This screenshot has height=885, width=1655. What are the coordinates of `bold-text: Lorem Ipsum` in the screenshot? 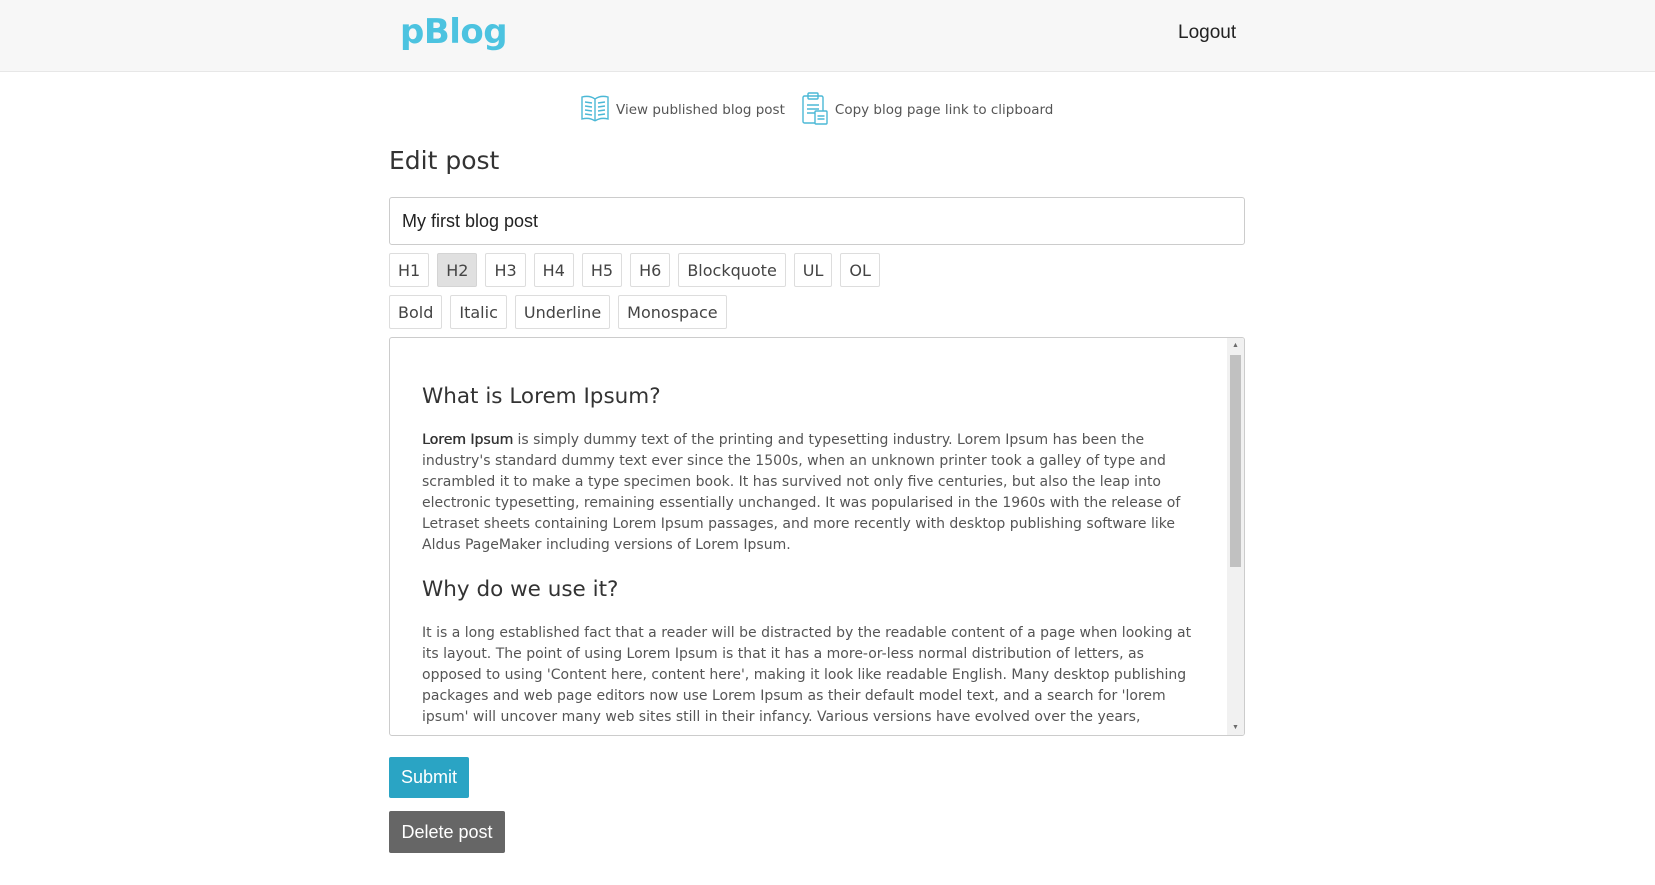 It's located at (468, 440).